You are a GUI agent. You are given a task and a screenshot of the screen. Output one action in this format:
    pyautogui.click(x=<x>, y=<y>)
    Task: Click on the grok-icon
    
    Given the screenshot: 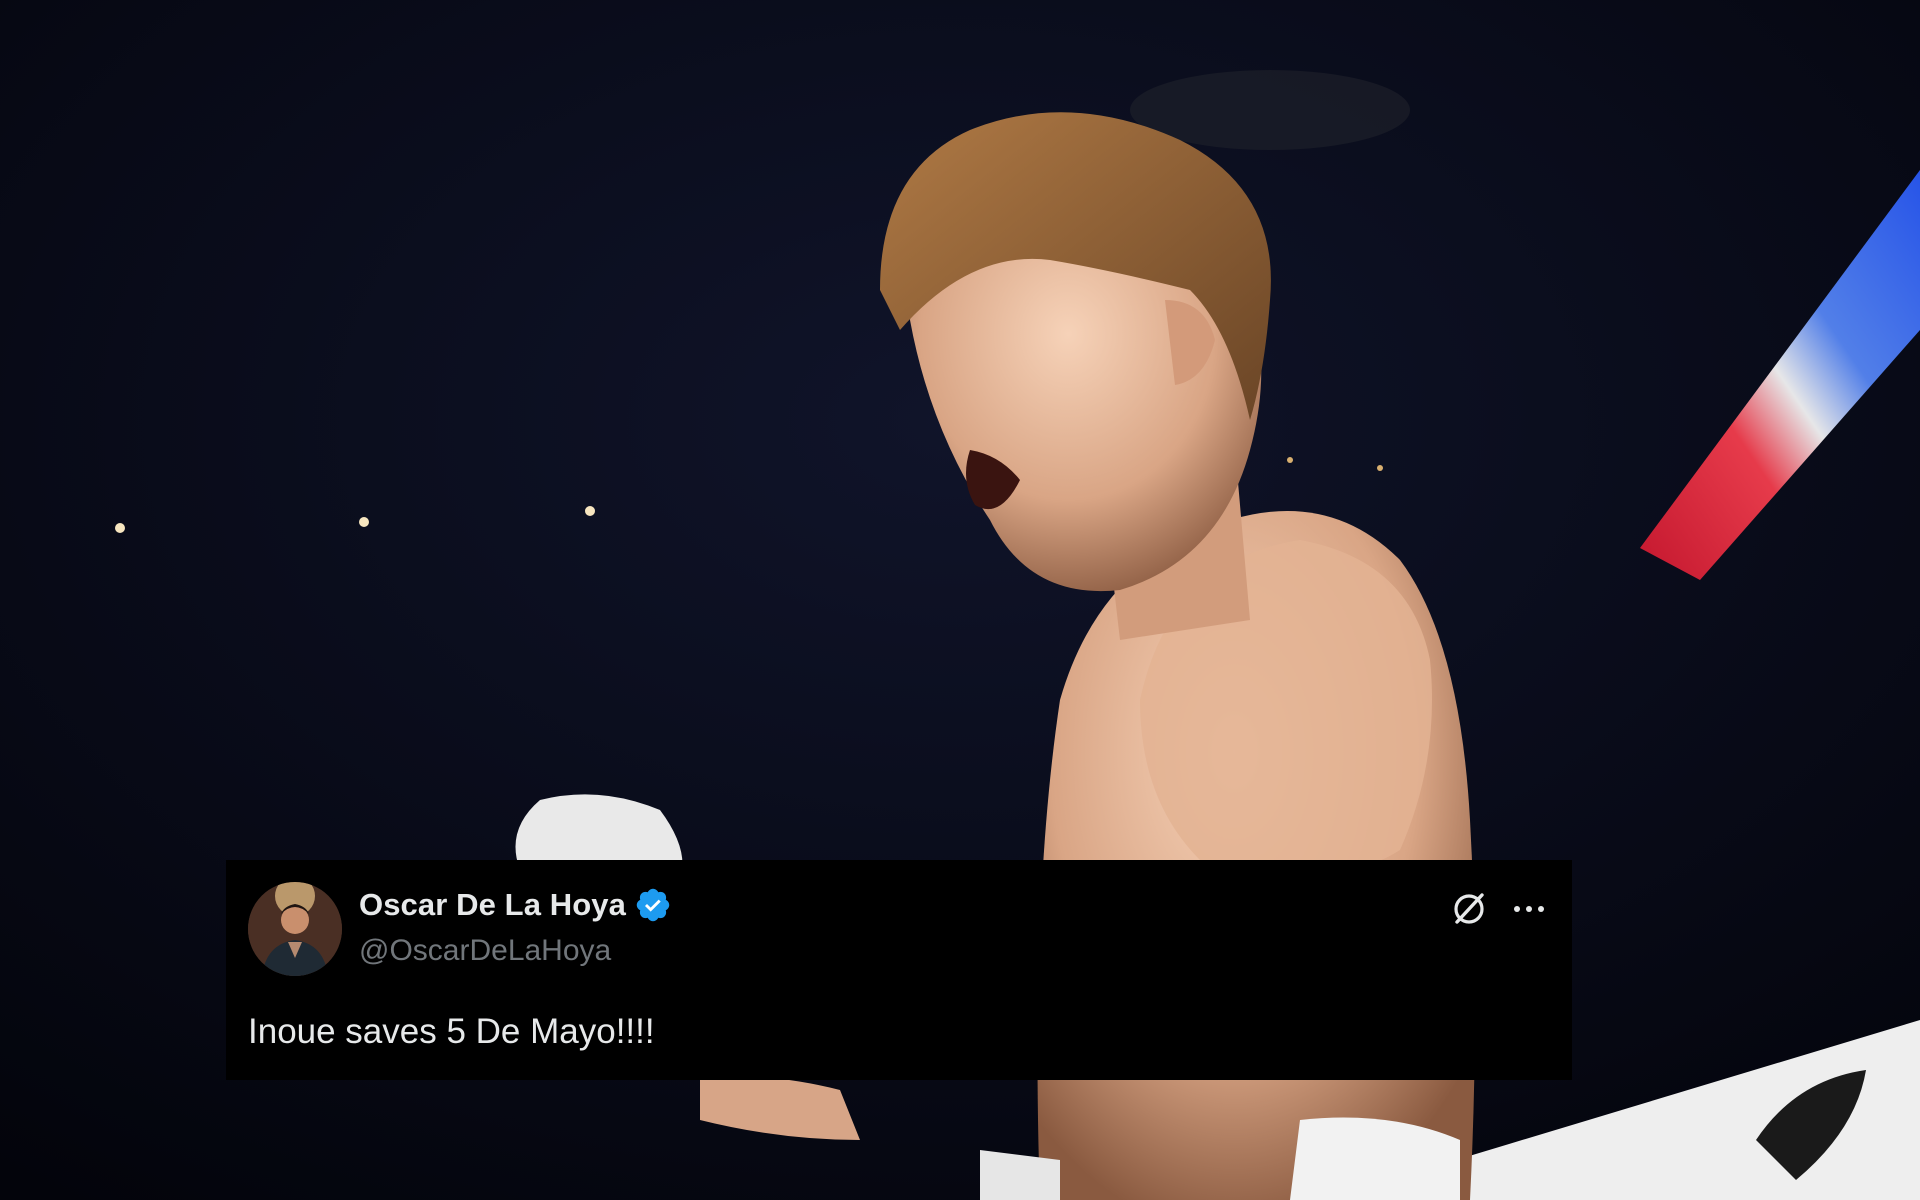 What is the action you would take?
    pyautogui.click(x=1469, y=908)
    